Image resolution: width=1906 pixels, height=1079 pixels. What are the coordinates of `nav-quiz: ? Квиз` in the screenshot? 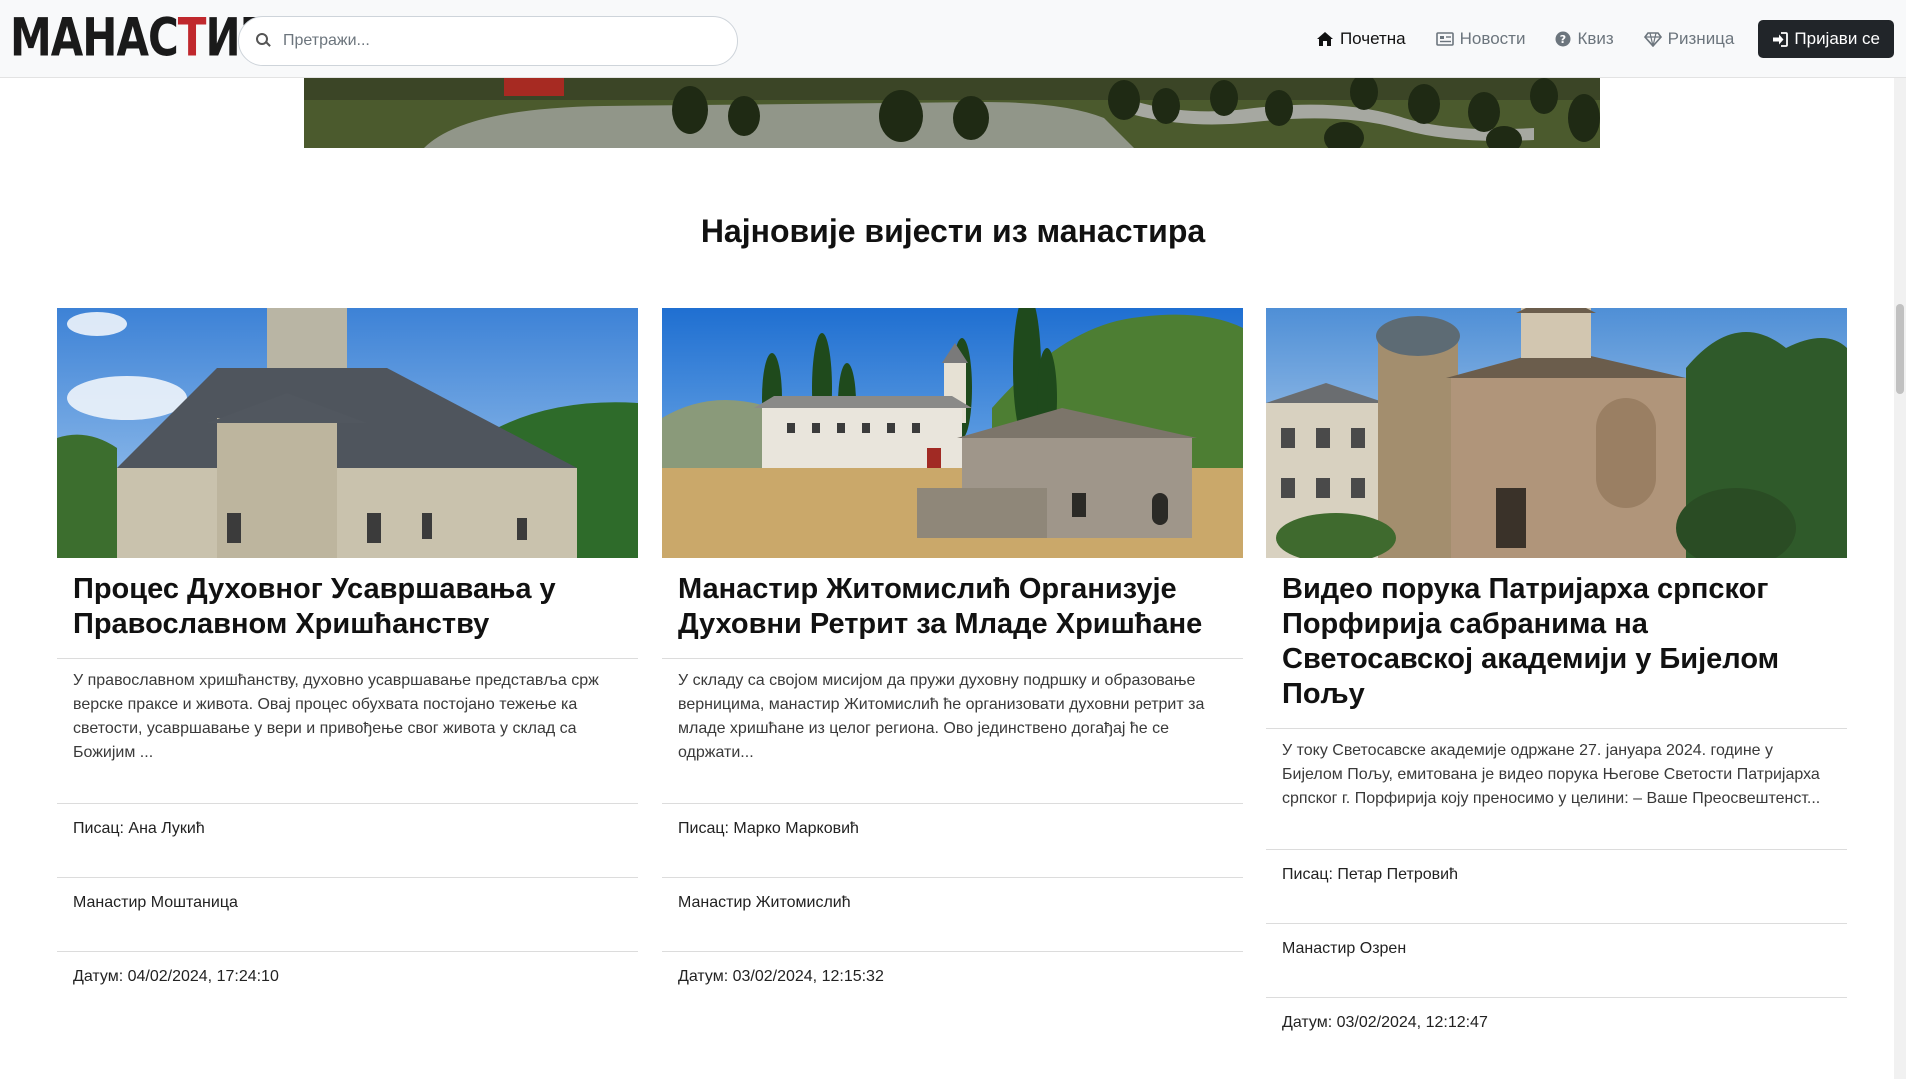 It's located at (1584, 39).